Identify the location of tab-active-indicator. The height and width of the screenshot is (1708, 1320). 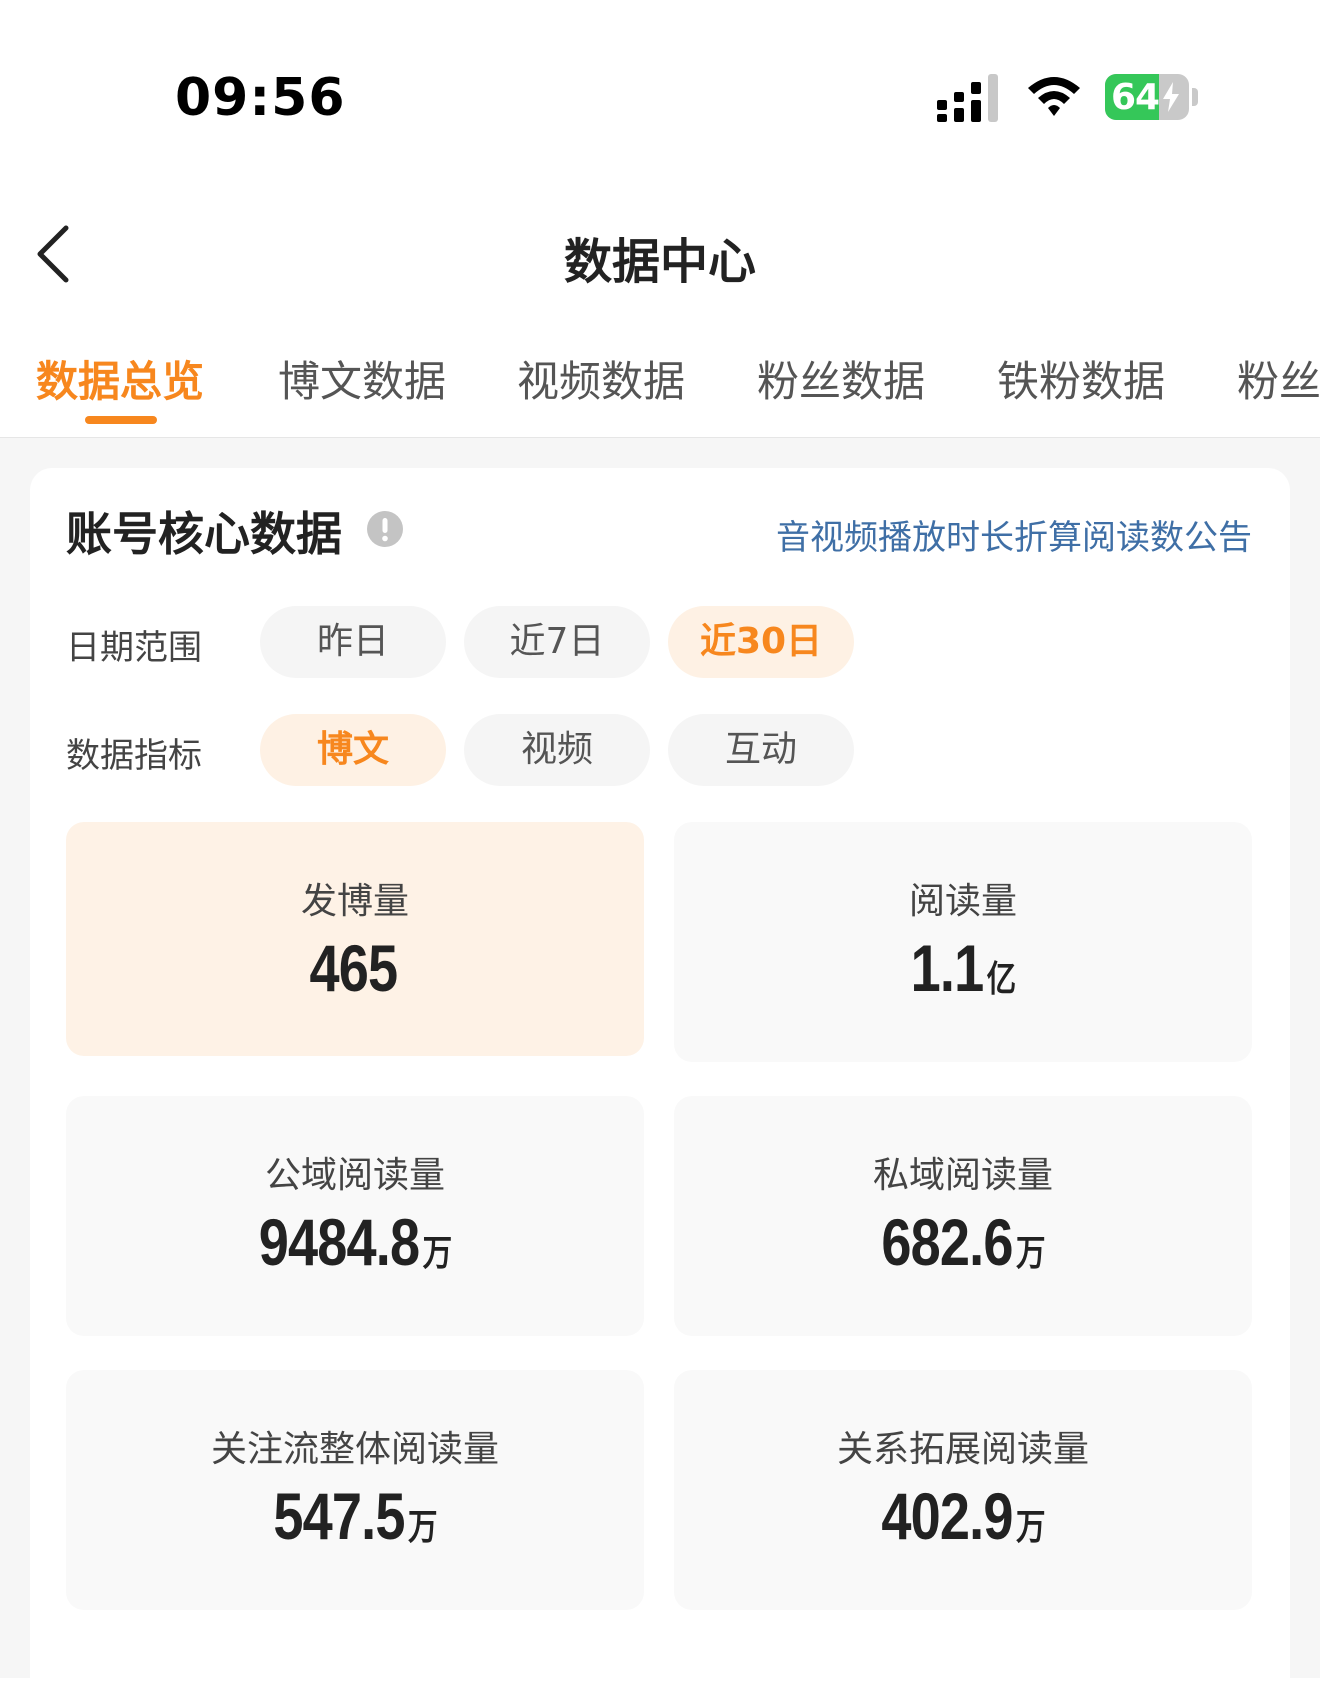
(121, 420).